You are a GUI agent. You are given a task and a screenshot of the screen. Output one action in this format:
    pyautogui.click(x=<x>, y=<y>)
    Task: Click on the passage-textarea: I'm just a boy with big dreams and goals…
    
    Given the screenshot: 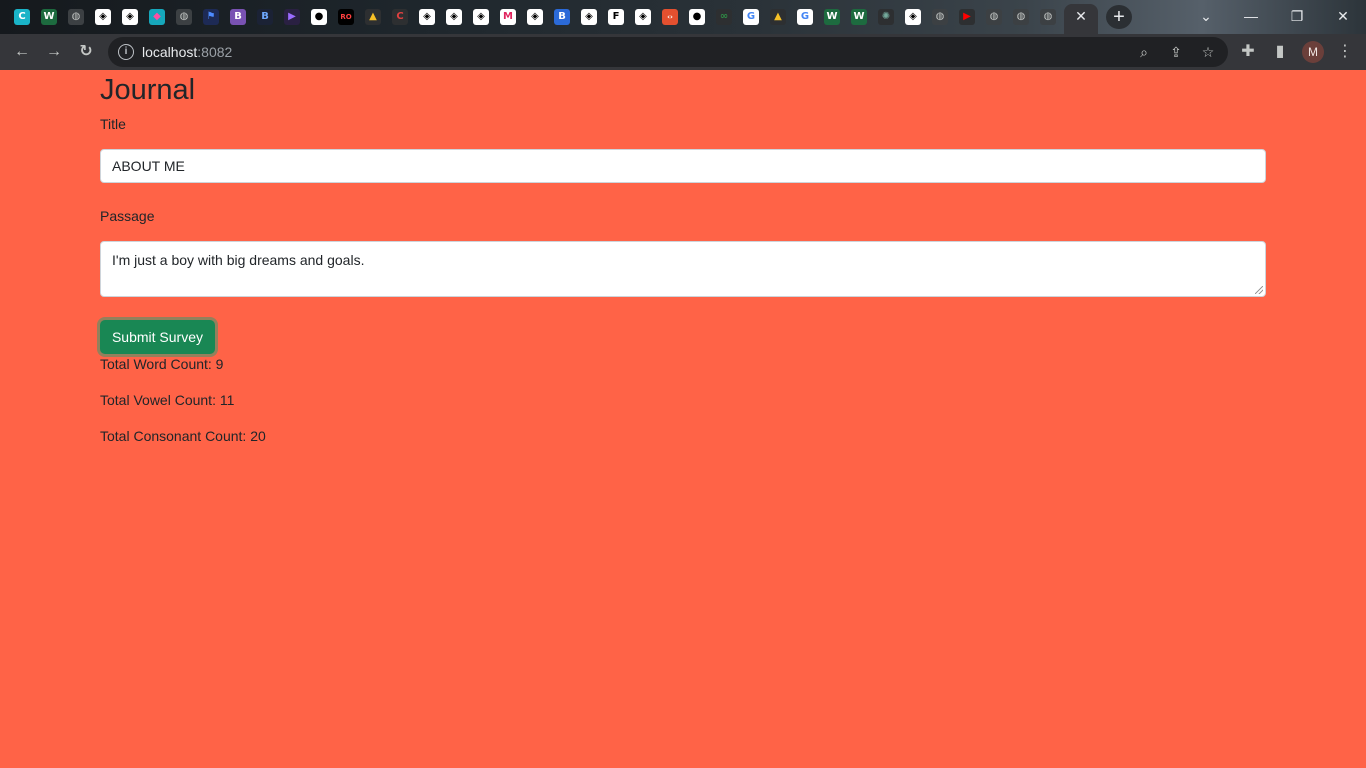 What is the action you would take?
    pyautogui.click(x=683, y=269)
    